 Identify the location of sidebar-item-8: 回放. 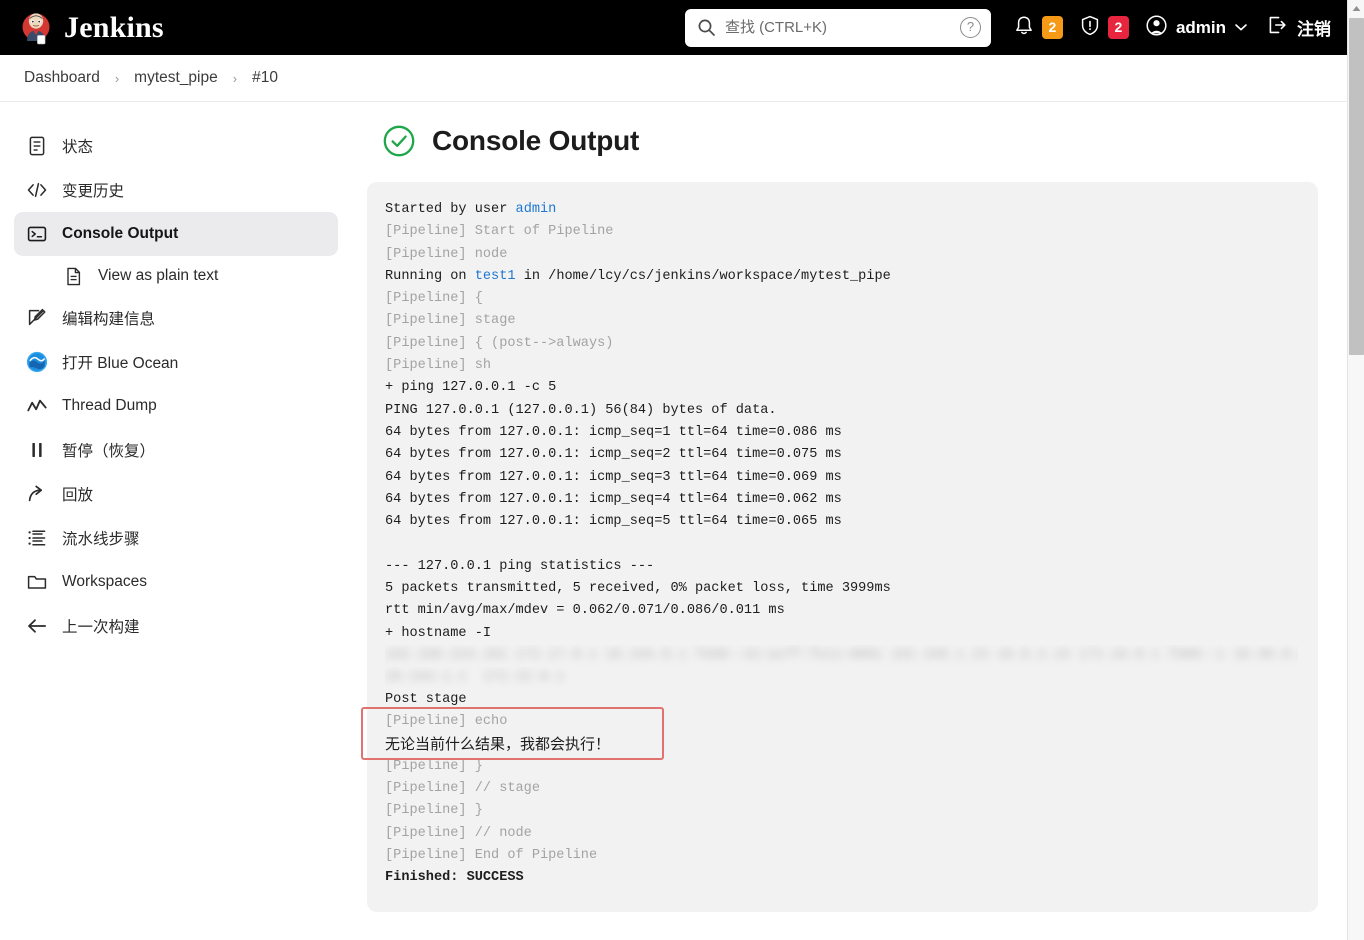
(176, 494).